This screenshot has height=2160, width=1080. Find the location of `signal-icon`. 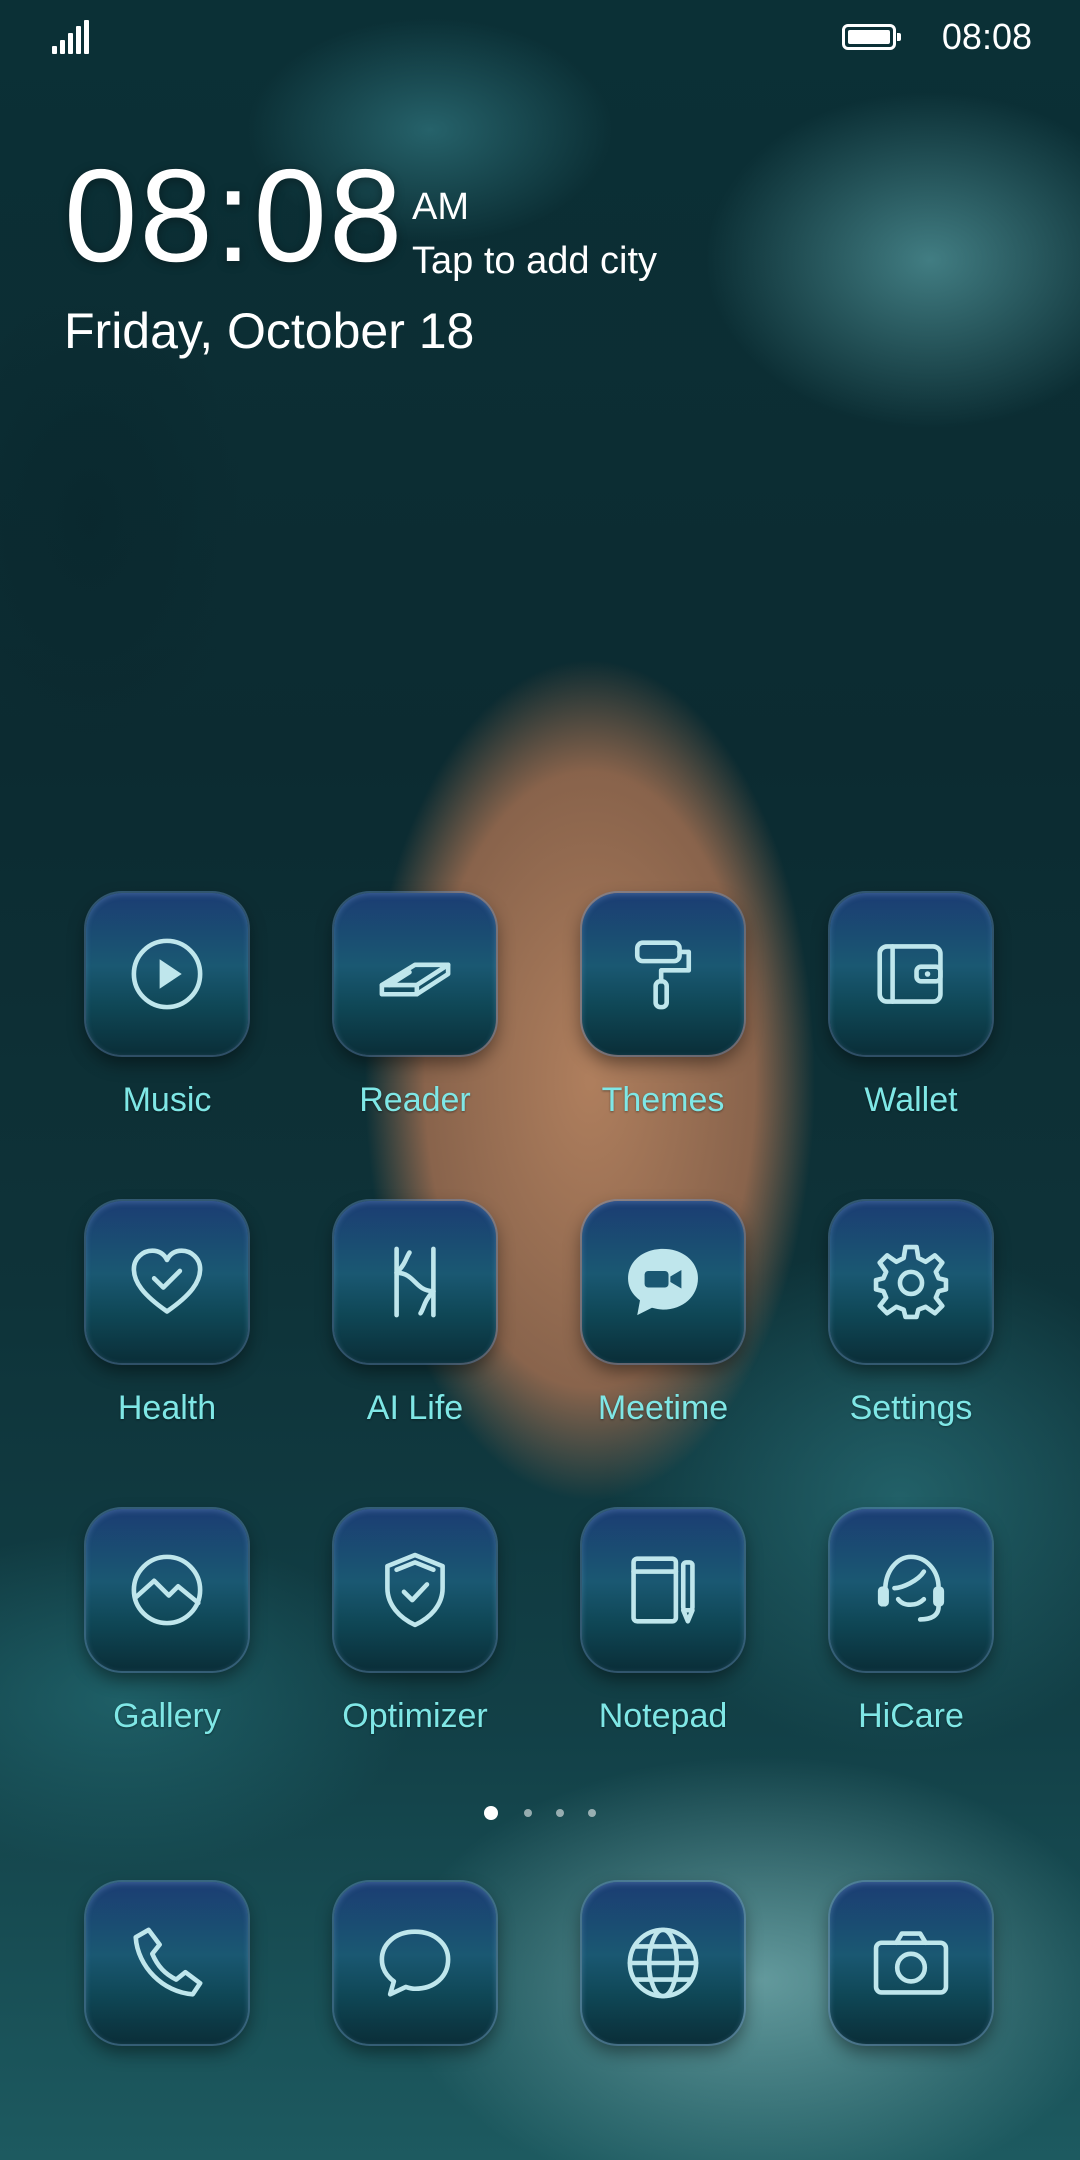

signal-icon is located at coordinates (71, 37).